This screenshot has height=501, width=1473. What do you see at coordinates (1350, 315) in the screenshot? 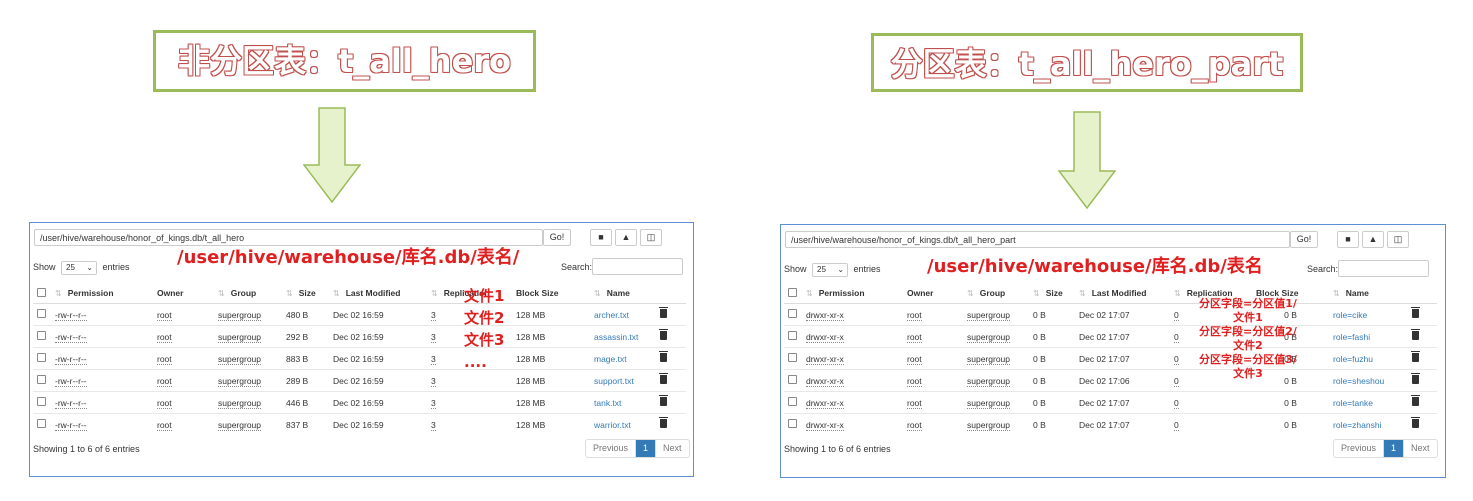
I see `folder-link: role=cike` at bounding box center [1350, 315].